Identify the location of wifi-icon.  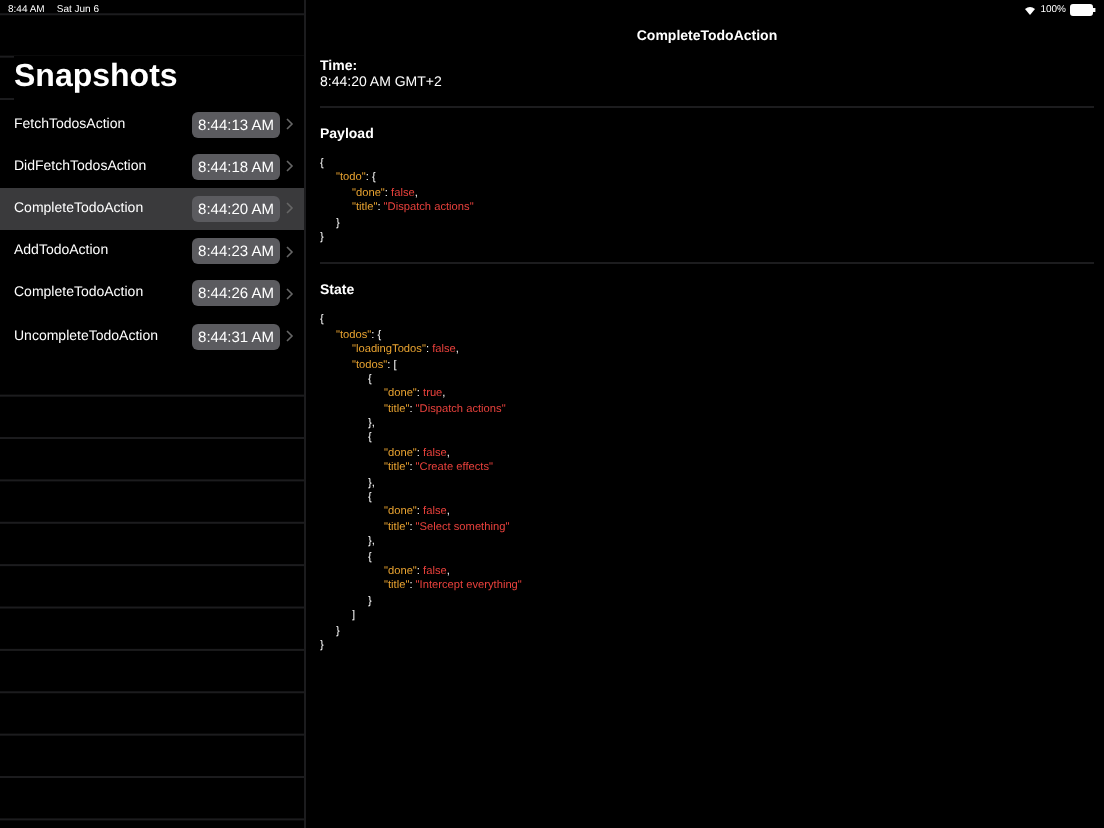
(1030, 10).